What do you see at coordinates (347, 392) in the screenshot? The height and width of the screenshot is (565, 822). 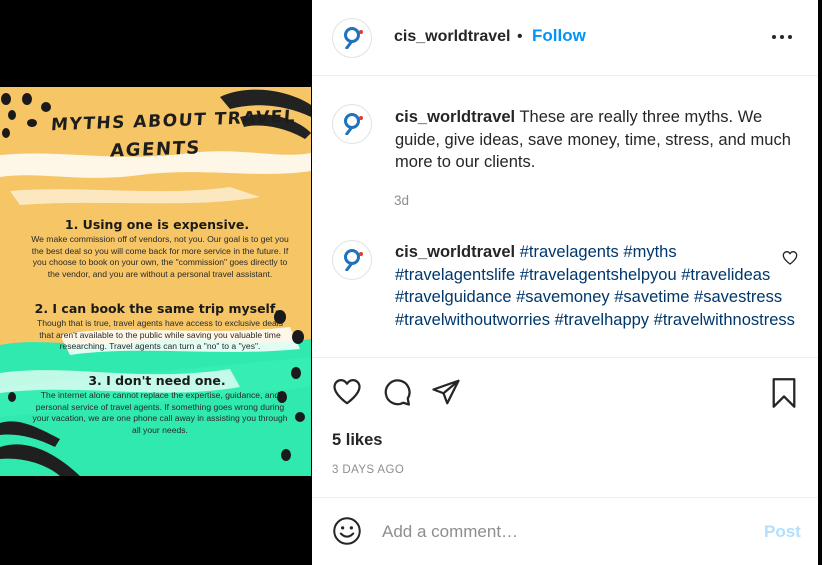 I see `heart-icon` at bounding box center [347, 392].